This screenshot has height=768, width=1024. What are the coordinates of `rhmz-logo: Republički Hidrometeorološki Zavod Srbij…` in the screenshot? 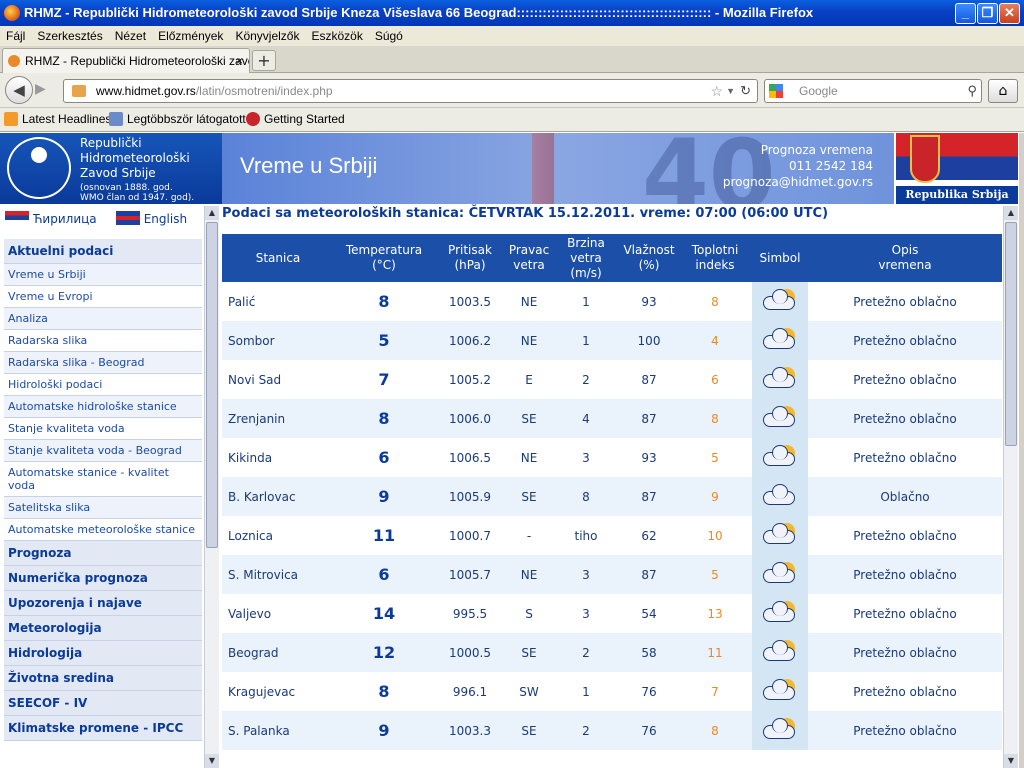 It's located at (111, 168).